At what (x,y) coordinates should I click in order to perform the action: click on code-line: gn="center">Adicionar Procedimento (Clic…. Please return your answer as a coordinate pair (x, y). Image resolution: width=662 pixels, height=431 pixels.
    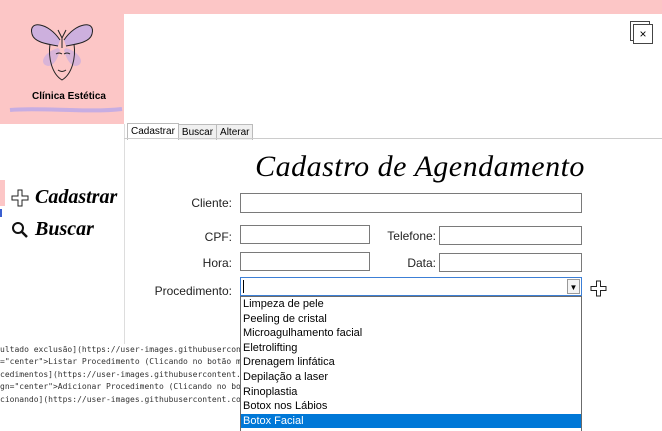
    Looking at the image, I should click on (120, 387).